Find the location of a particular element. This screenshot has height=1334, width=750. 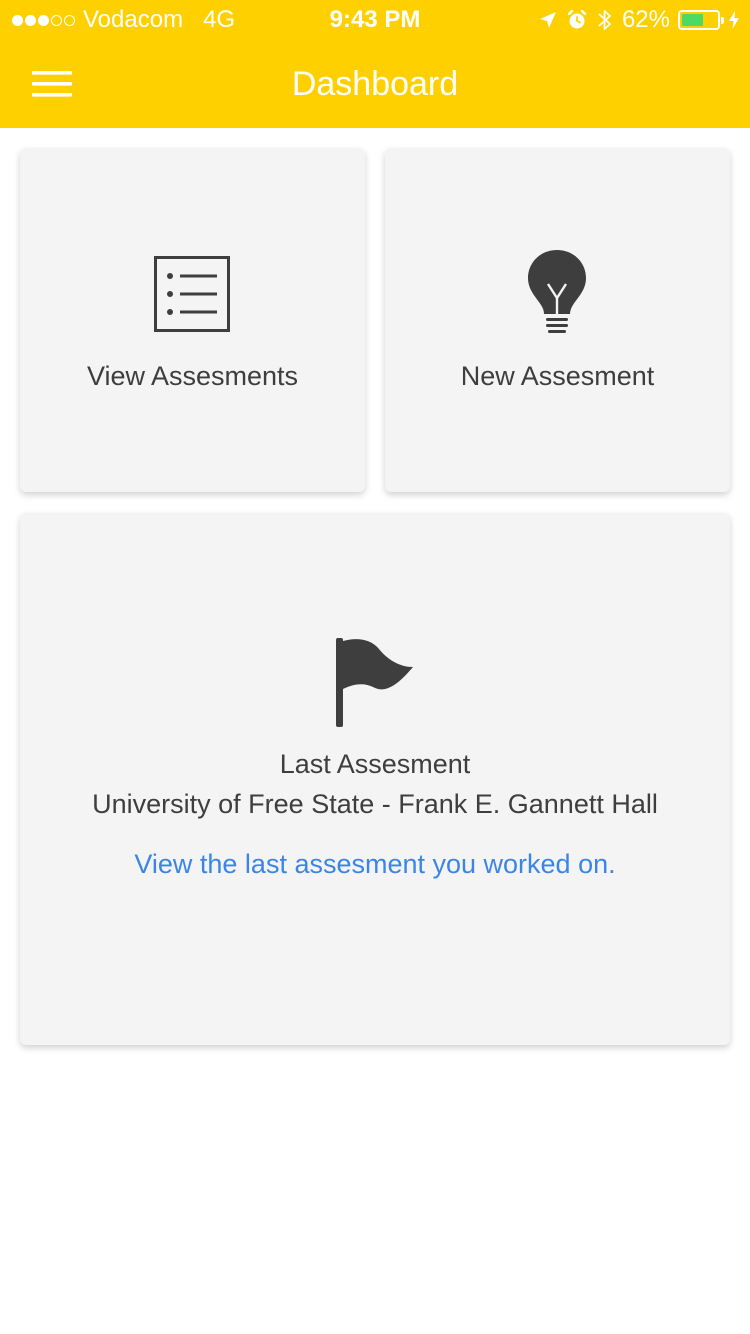

alarm-icon is located at coordinates (577, 19).